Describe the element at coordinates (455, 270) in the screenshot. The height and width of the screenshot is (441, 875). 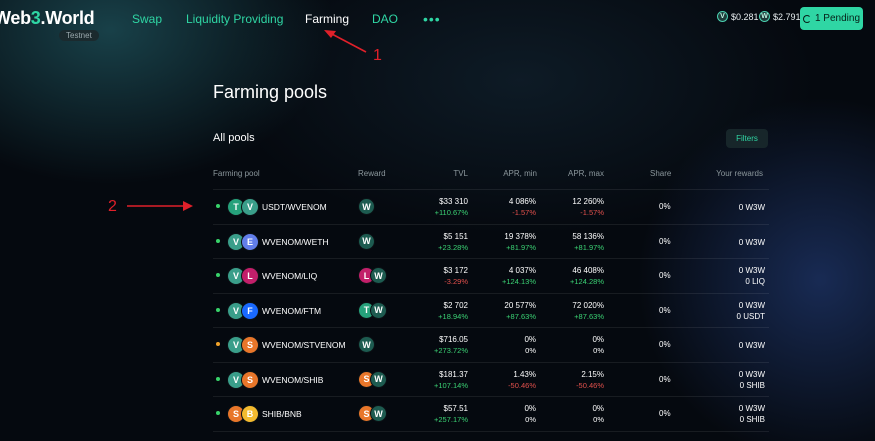
I see `tvl-cell-value: $3 172` at that location.